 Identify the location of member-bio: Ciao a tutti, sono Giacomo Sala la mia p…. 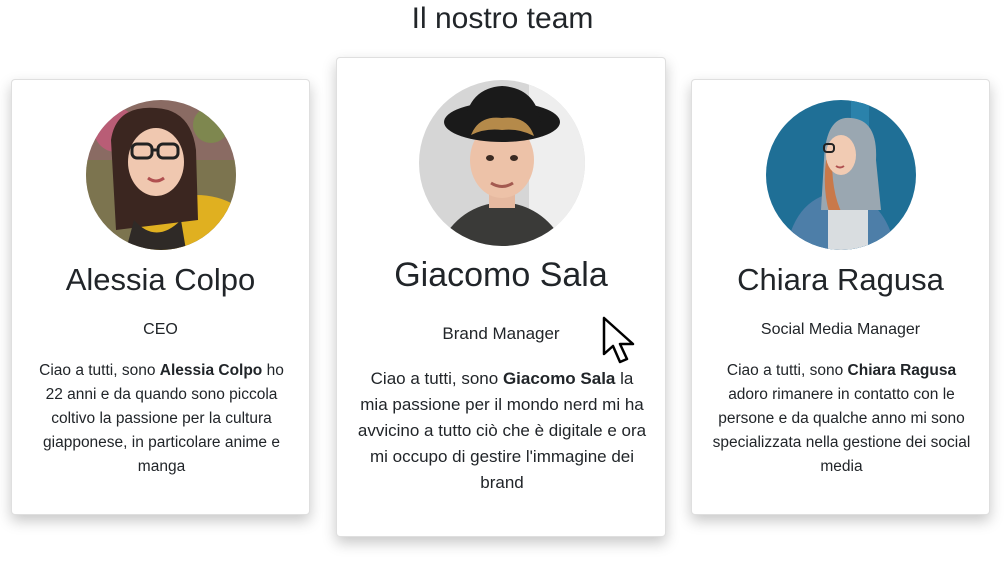
(502, 430).